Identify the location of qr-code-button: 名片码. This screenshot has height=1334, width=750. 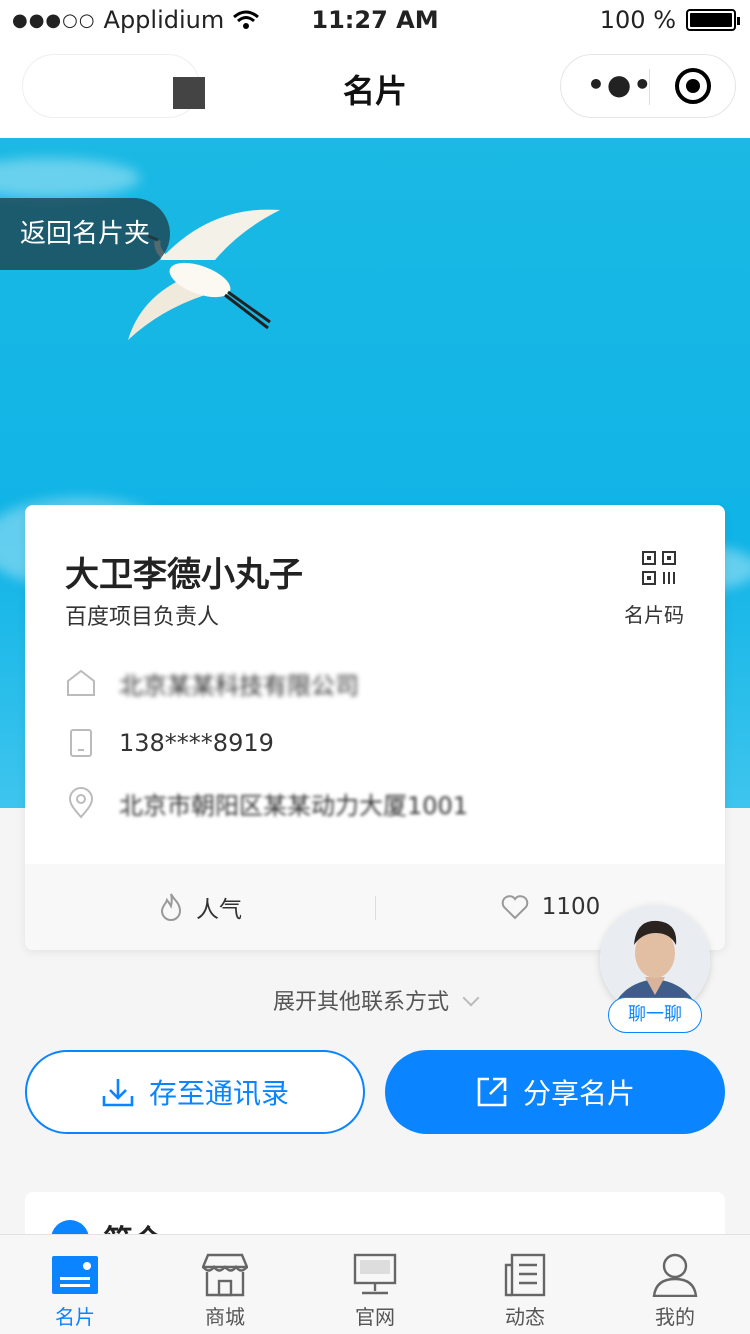
(657, 589).